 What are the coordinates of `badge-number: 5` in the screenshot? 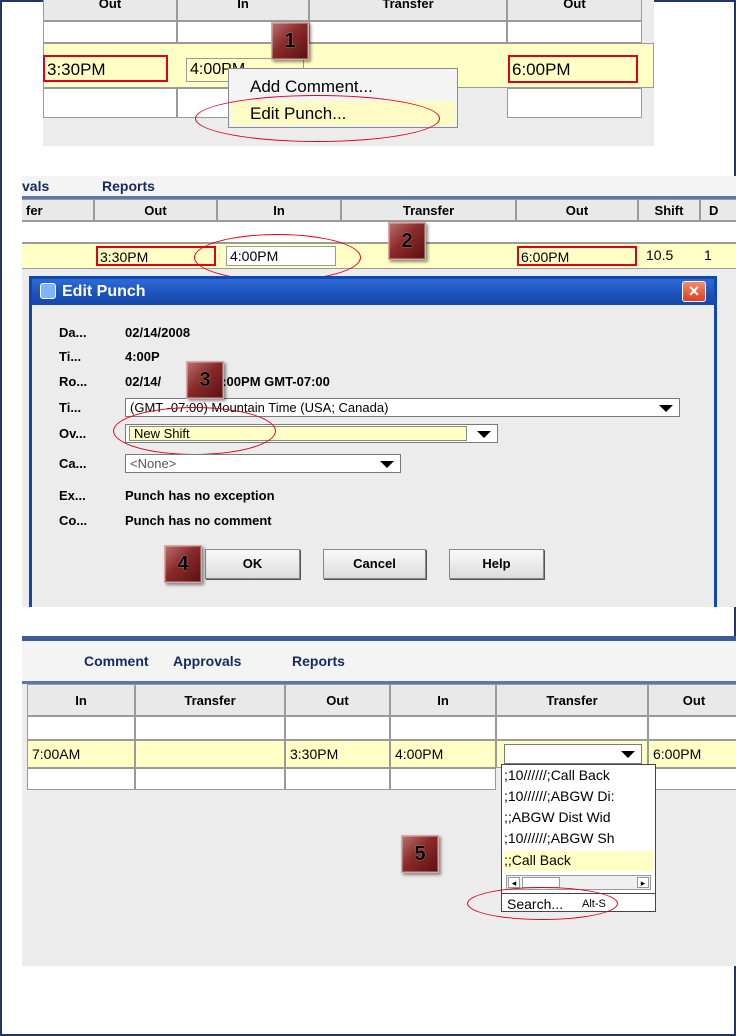 It's located at (420, 853).